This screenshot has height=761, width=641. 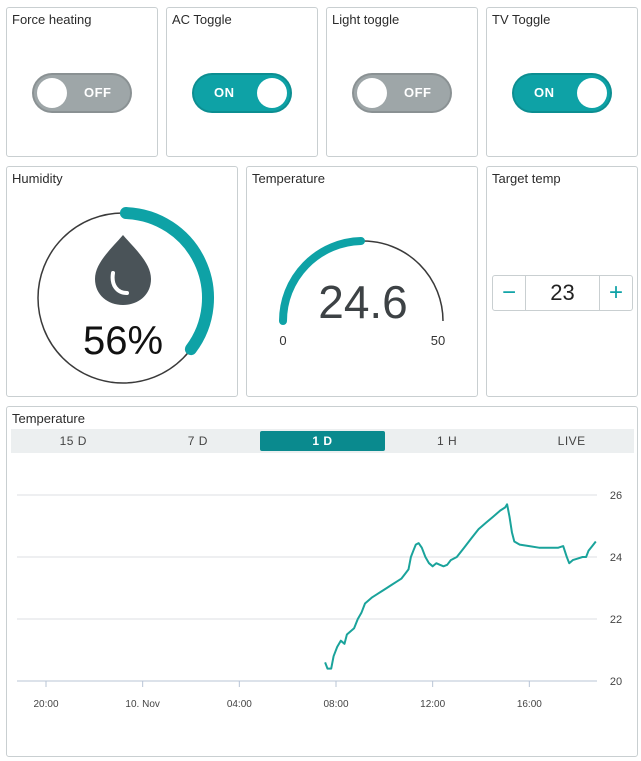 I want to click on card-title: Light toggle, so click(x=366, y=19).